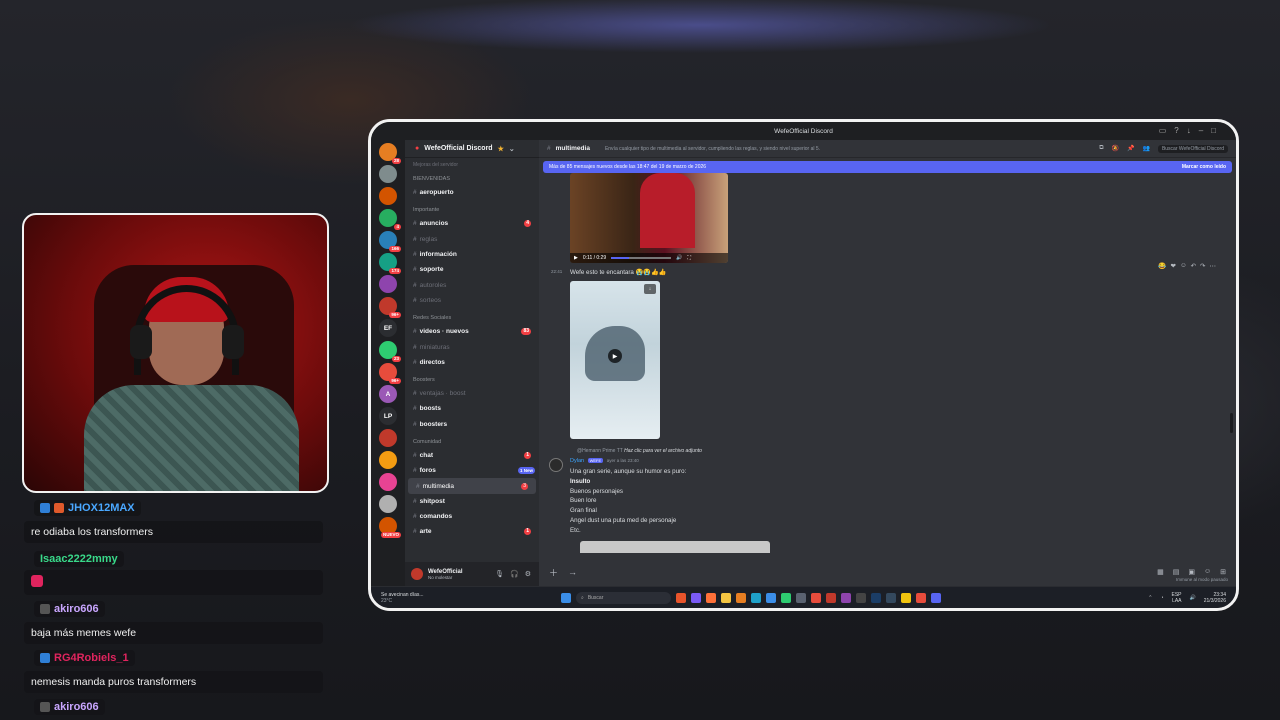 Image resolution: width=1280 pixels, height=720 pixels. Describe the element at coordinates (1150, 598) in the screenshot. I see `chevron-up-icon: ⌃` at that location.